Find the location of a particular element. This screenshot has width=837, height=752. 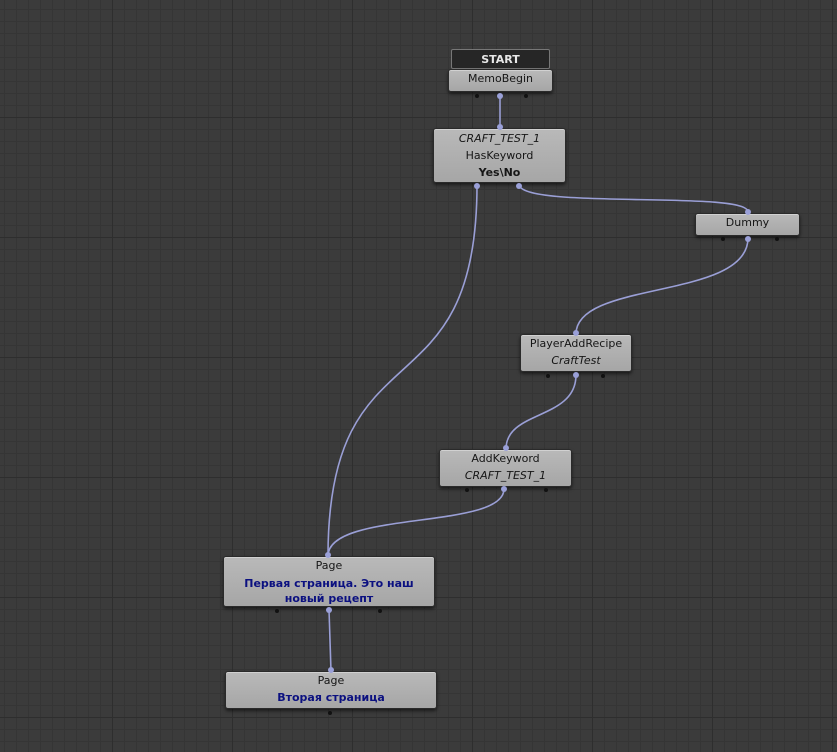

page2-title: Page is located at coordinates (331, 680).